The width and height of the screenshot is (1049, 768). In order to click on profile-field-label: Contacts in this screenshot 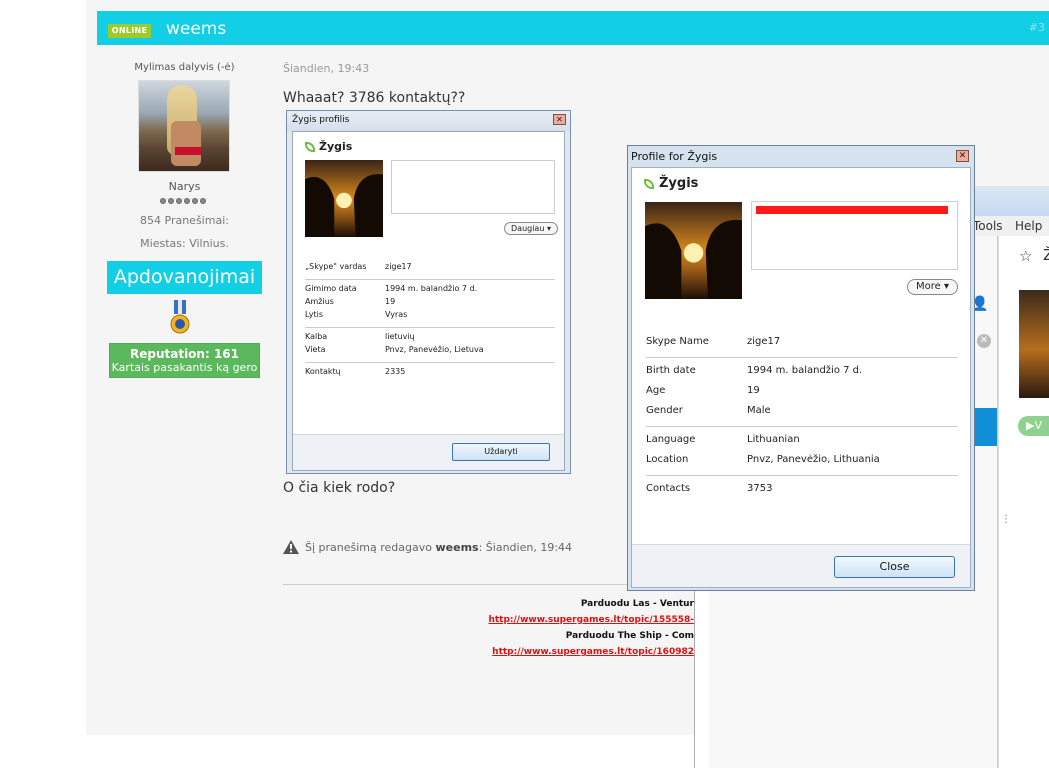, I will do `click(668, 488)`.